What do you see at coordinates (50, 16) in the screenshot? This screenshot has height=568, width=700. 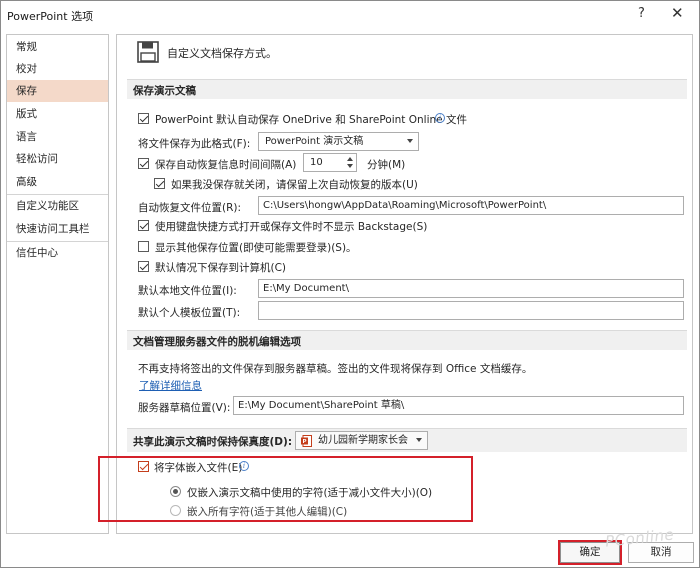 I see `window-title: PowerPoint 选项` at bounding box center [50, 16].